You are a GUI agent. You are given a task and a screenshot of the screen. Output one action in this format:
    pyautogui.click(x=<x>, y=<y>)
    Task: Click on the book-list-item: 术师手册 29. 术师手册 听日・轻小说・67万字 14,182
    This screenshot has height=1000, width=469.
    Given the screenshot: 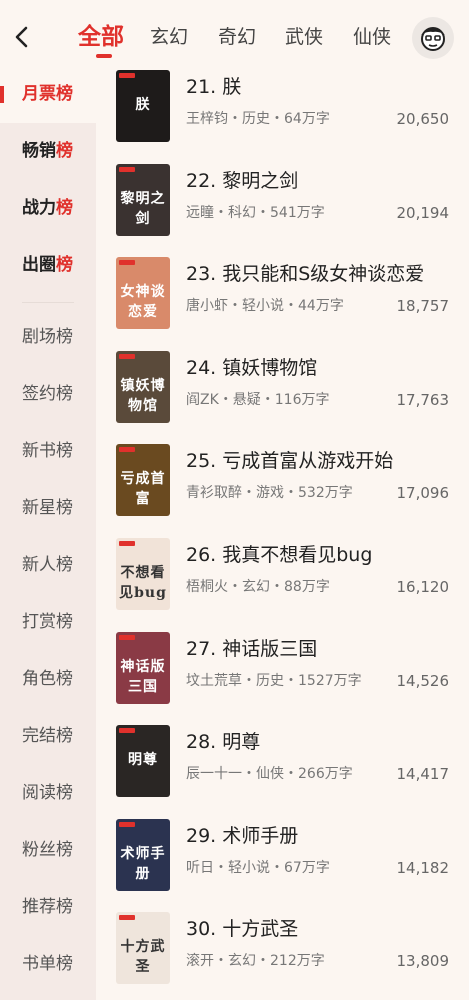 What is the action you would take?
    pyautogui.click(x=282, y=862)
    